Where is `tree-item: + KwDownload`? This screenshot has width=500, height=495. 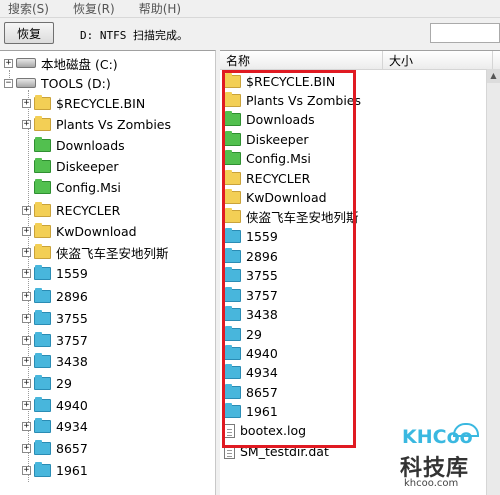
tree-item: + KwDownload is located at coordinates (79, 231).